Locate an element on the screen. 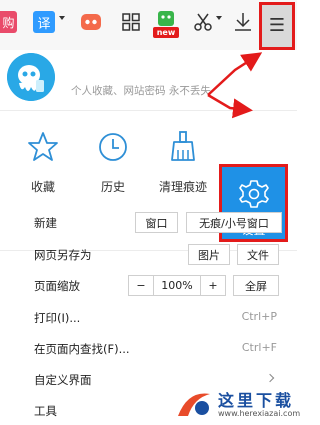  arrow-to-menu-icon is located at coordinates (235, 74).